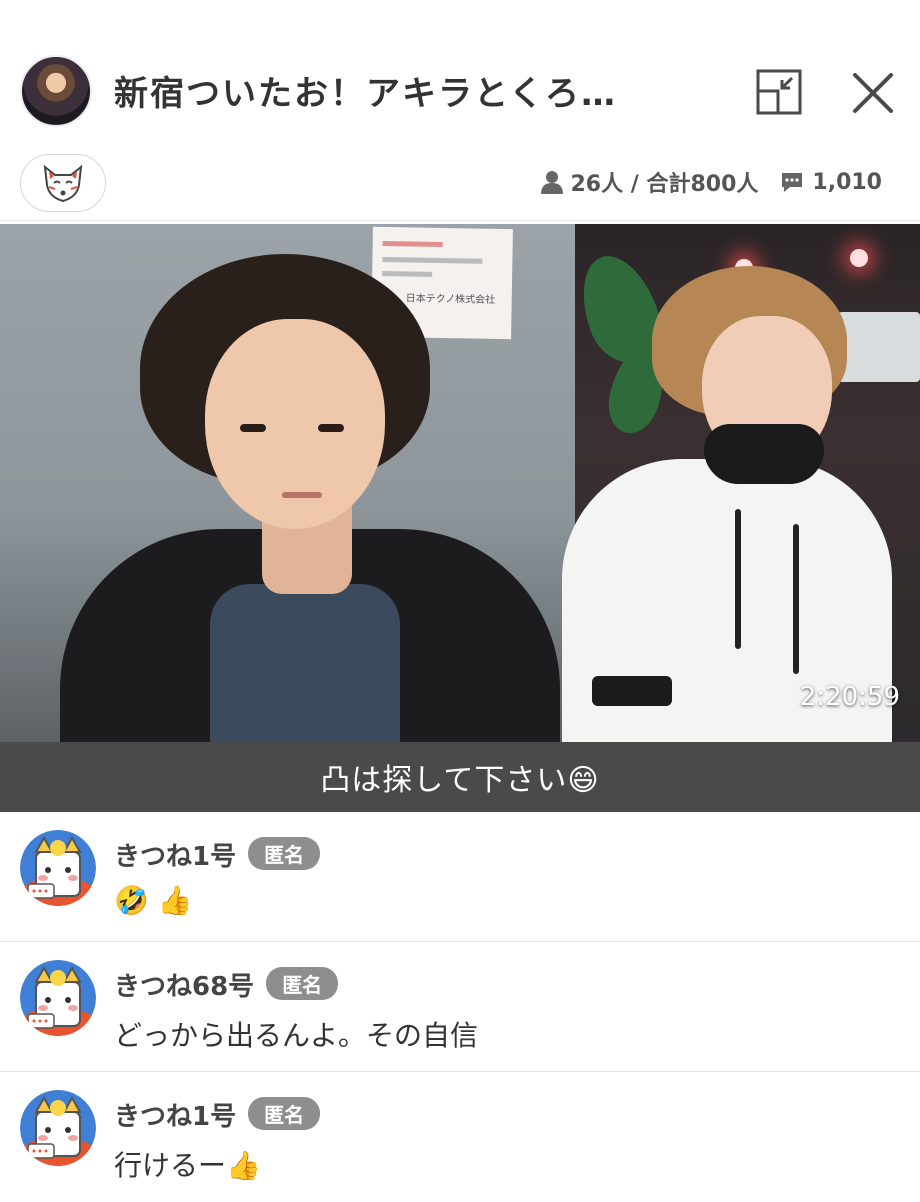  Describe the element at coordinates (792, 182) in the screenshot. I see `comment-icon` at that location.